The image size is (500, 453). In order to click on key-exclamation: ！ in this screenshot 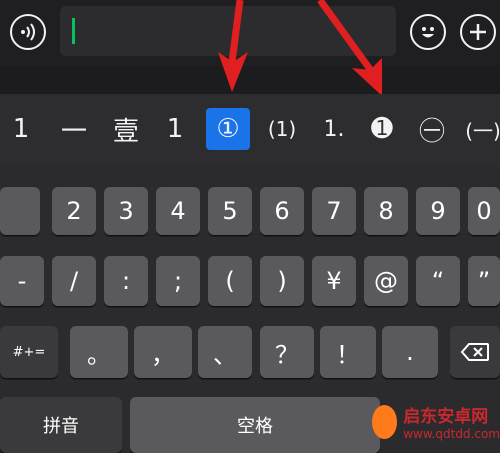, I will do `click(348, 352)`.